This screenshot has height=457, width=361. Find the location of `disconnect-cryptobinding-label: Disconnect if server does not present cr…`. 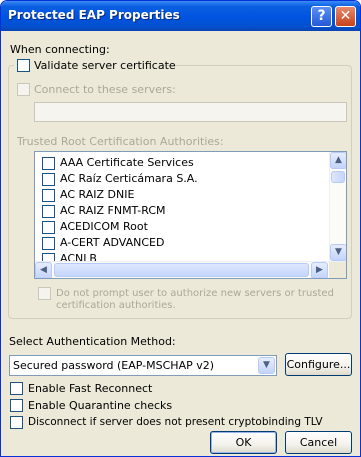

disconnect-cryptobinding-label: Disconnect if server does not present cr… is located at coordinates (175, 422).